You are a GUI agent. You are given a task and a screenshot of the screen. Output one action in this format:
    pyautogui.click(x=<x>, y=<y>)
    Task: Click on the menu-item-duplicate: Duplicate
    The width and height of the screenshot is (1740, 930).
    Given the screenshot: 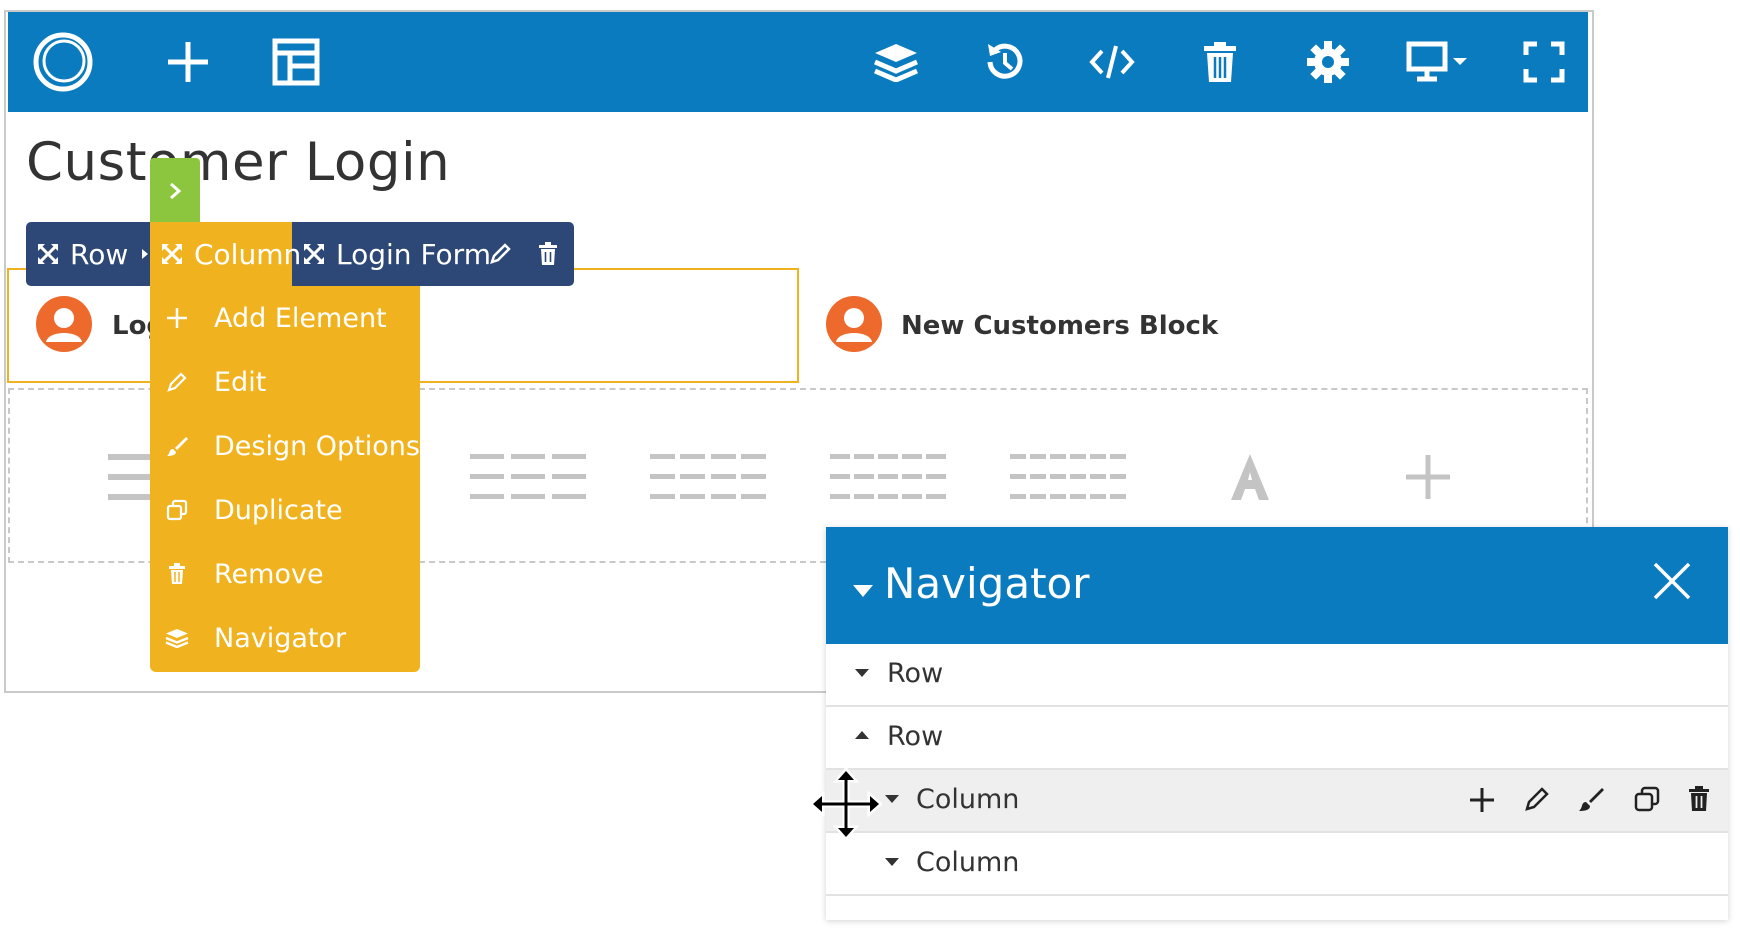 What is the action you would take?
    pyautogui.click(x=285, y=510)
    